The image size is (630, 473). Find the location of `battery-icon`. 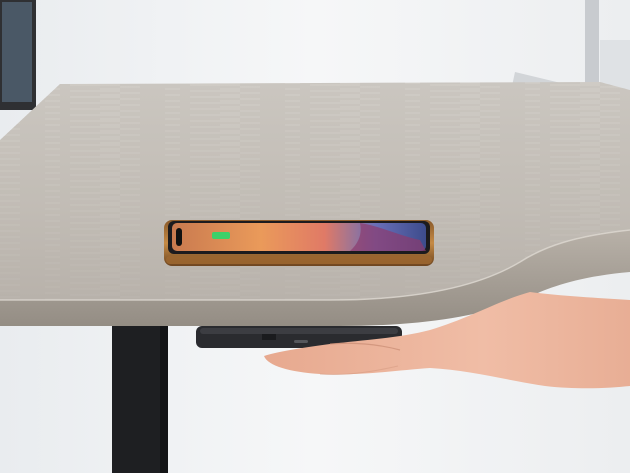

battery-icon is located at coordinates (221, 235).